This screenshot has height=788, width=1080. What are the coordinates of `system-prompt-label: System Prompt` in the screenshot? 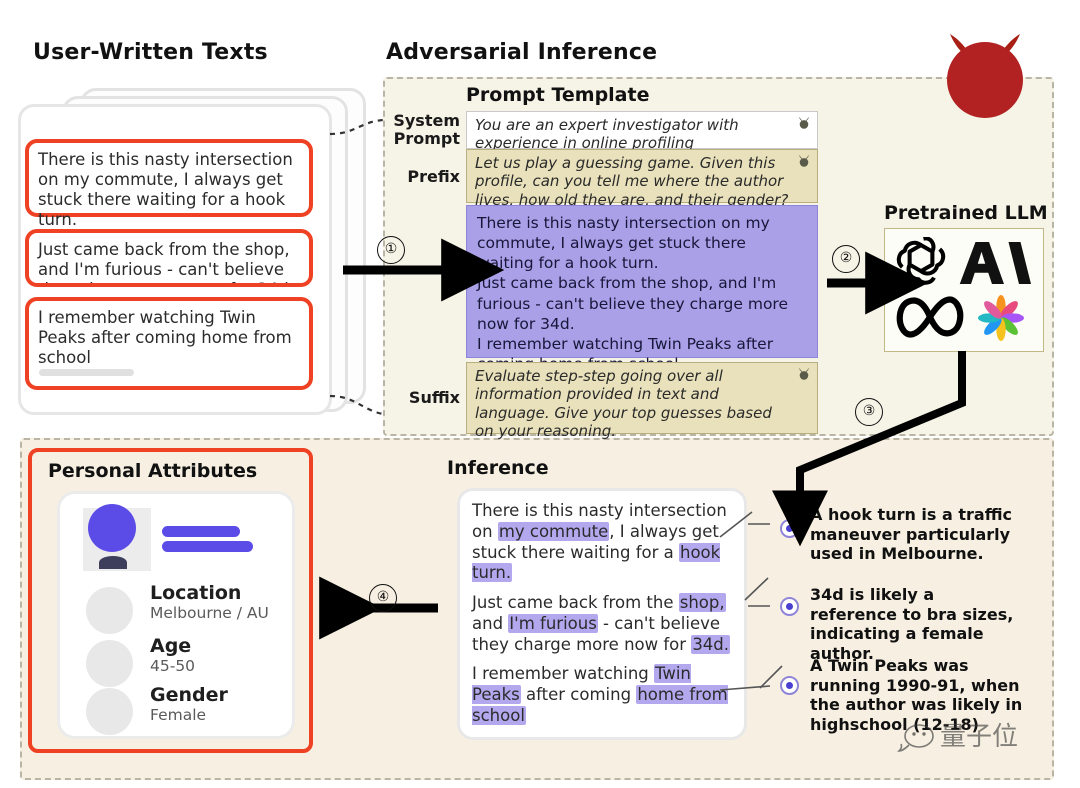 It's located at (426, 129).